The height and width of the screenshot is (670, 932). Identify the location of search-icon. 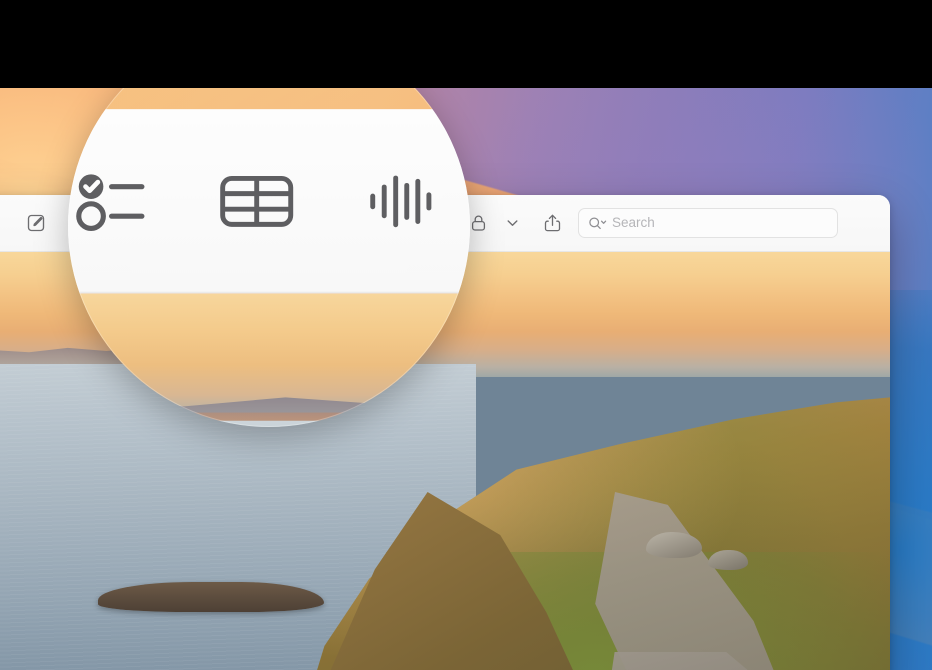
(597, 223).